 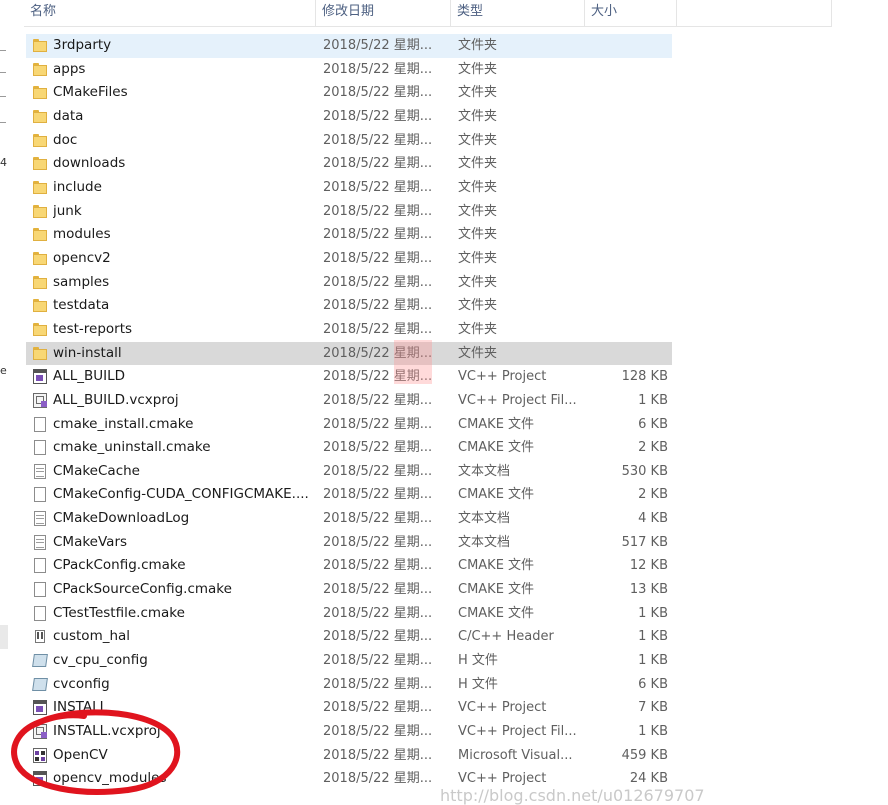 What do you see at coordinates (100, 660) in the screenshot?
I see `file-name: cv_cpu_config` at bounding box center [100, 660].